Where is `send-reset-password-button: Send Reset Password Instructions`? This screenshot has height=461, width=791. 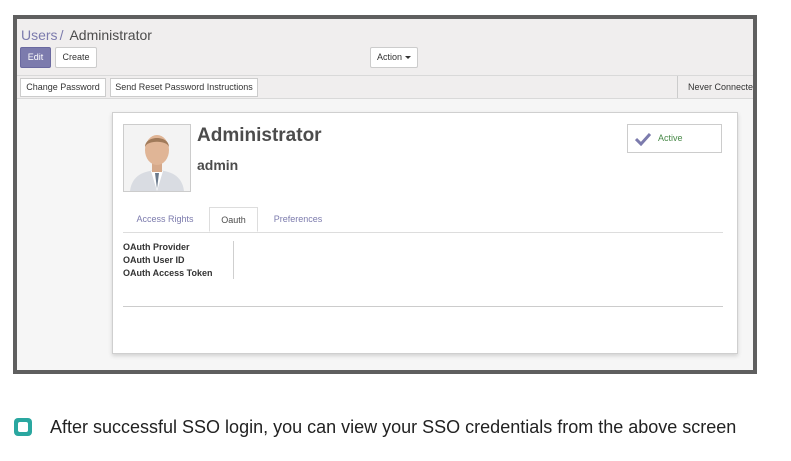
send-reset-password-button: Send Reset Password Instructions is located at coordinates (184, 87).